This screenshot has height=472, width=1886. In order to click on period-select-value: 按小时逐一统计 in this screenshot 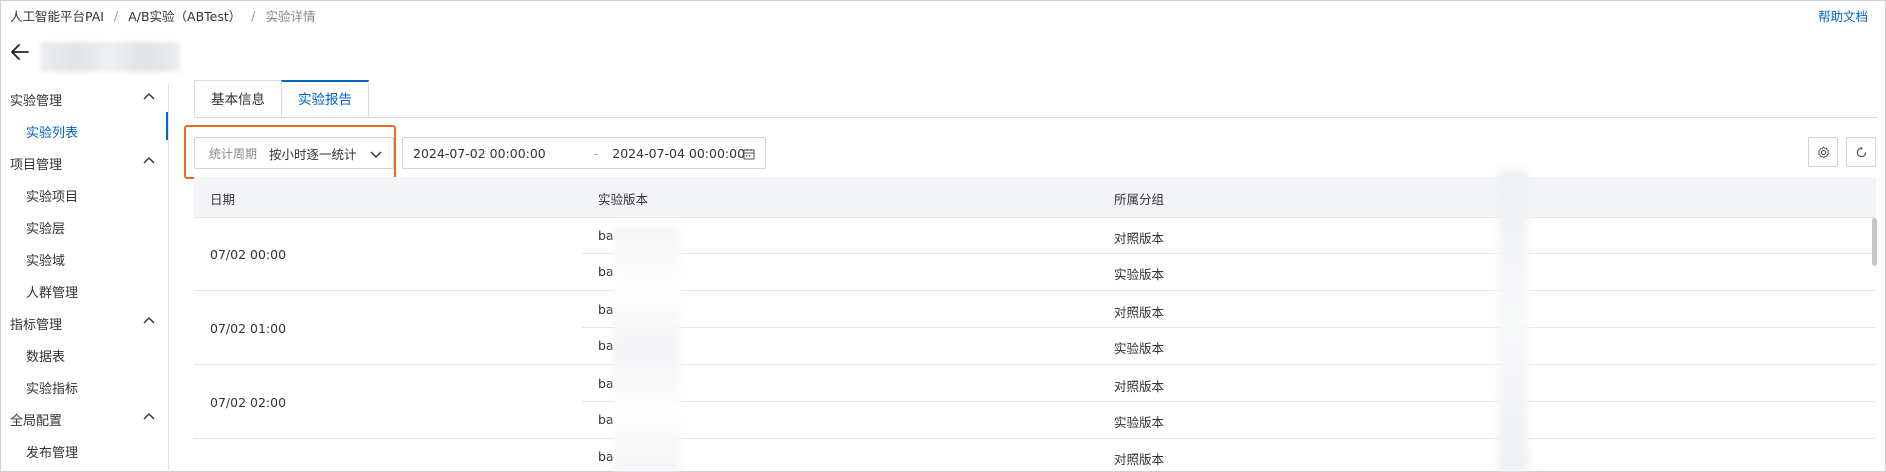, I will do `click(313, 154)`.